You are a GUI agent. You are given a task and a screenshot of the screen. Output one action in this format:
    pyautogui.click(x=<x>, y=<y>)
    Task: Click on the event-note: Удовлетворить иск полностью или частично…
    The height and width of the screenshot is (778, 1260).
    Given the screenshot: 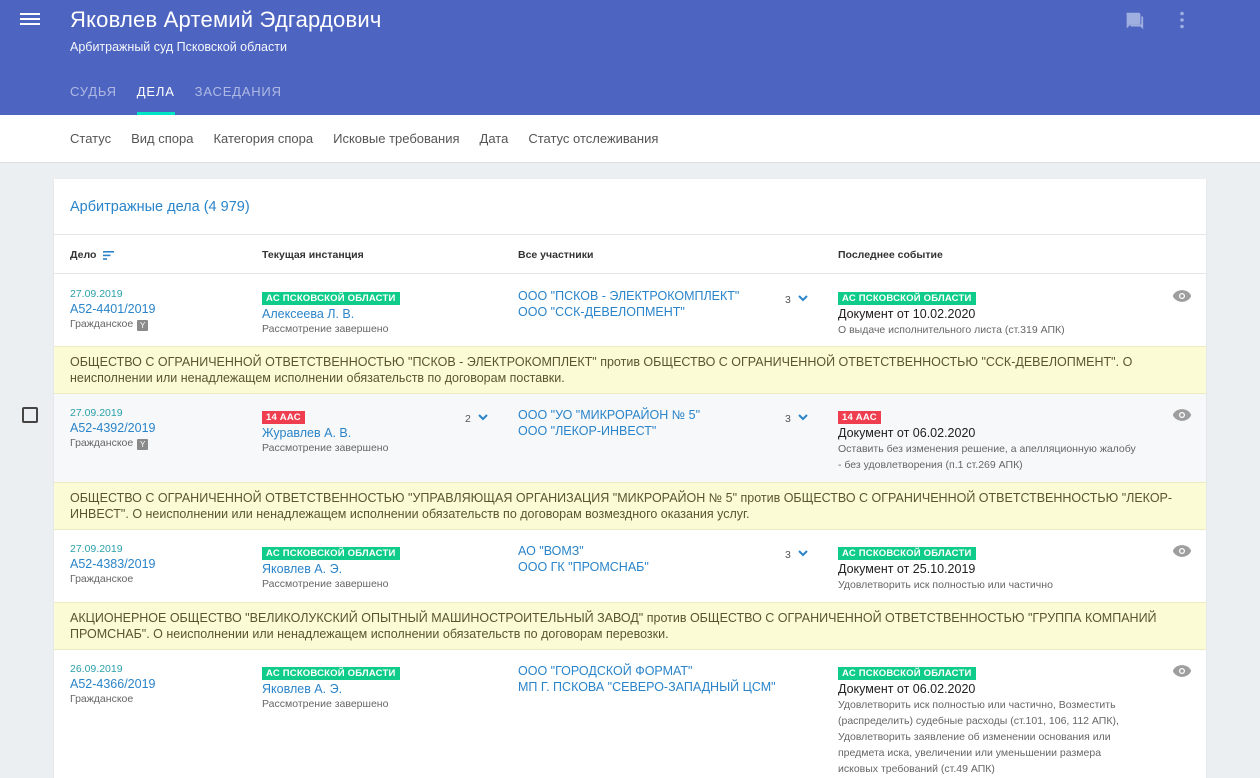 What is the action you would take?
    pyautogui.click(x=978, y=737)
    